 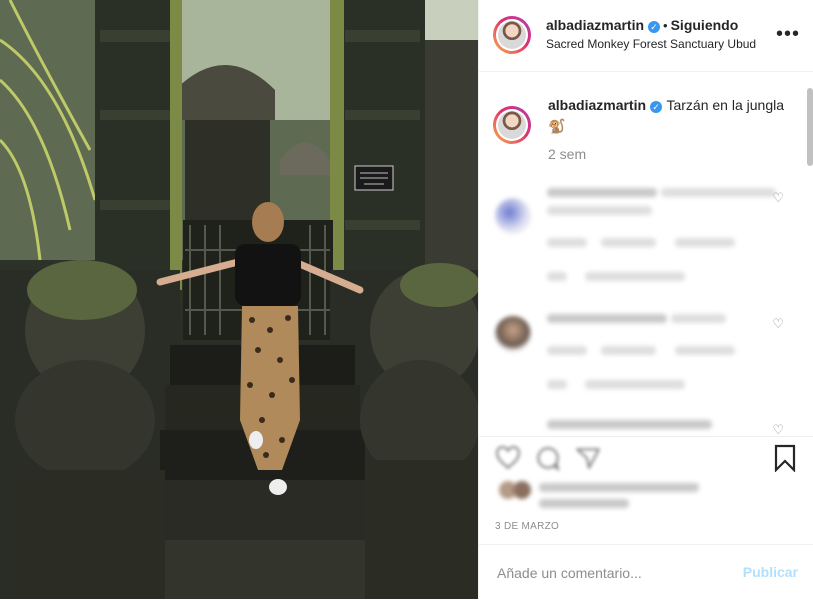 I want to click on username-link: albadiazmartin, so click(x=595, y=25).